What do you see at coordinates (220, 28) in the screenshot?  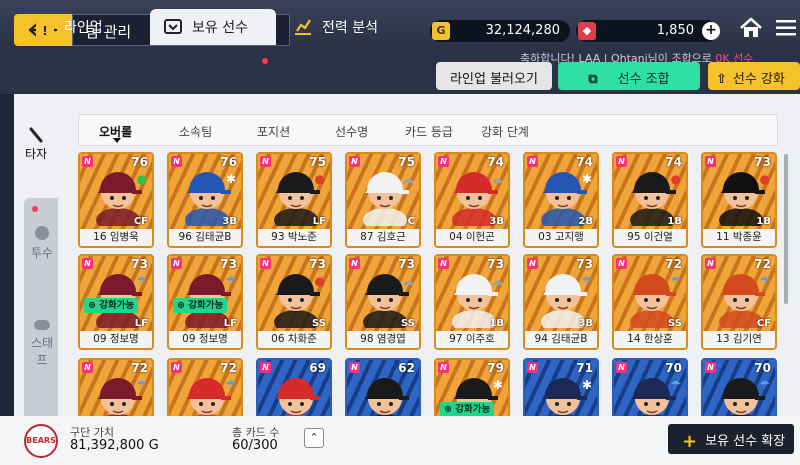 I see `tab-owned-players-label: 보유 선수` at bounding box center [220, 28].